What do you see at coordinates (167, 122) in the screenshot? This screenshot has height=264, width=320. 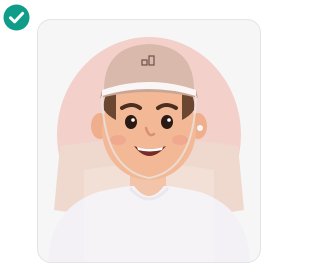 I see `avatar-eye-right` at bounding box center [167, 122].